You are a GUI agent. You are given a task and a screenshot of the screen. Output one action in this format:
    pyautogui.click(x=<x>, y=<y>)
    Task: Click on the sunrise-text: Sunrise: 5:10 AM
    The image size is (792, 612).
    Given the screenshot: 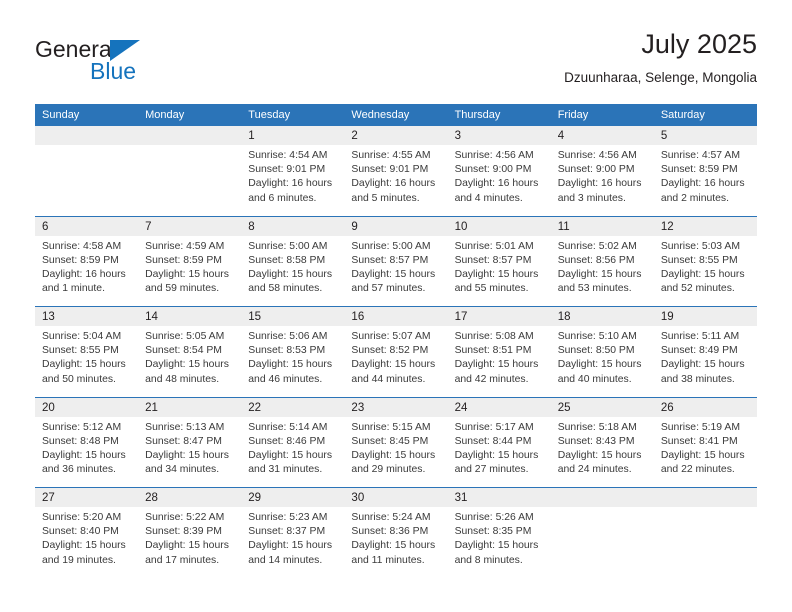 What is the action you would take?
    pyautogui.click(x=597, y=336)
    